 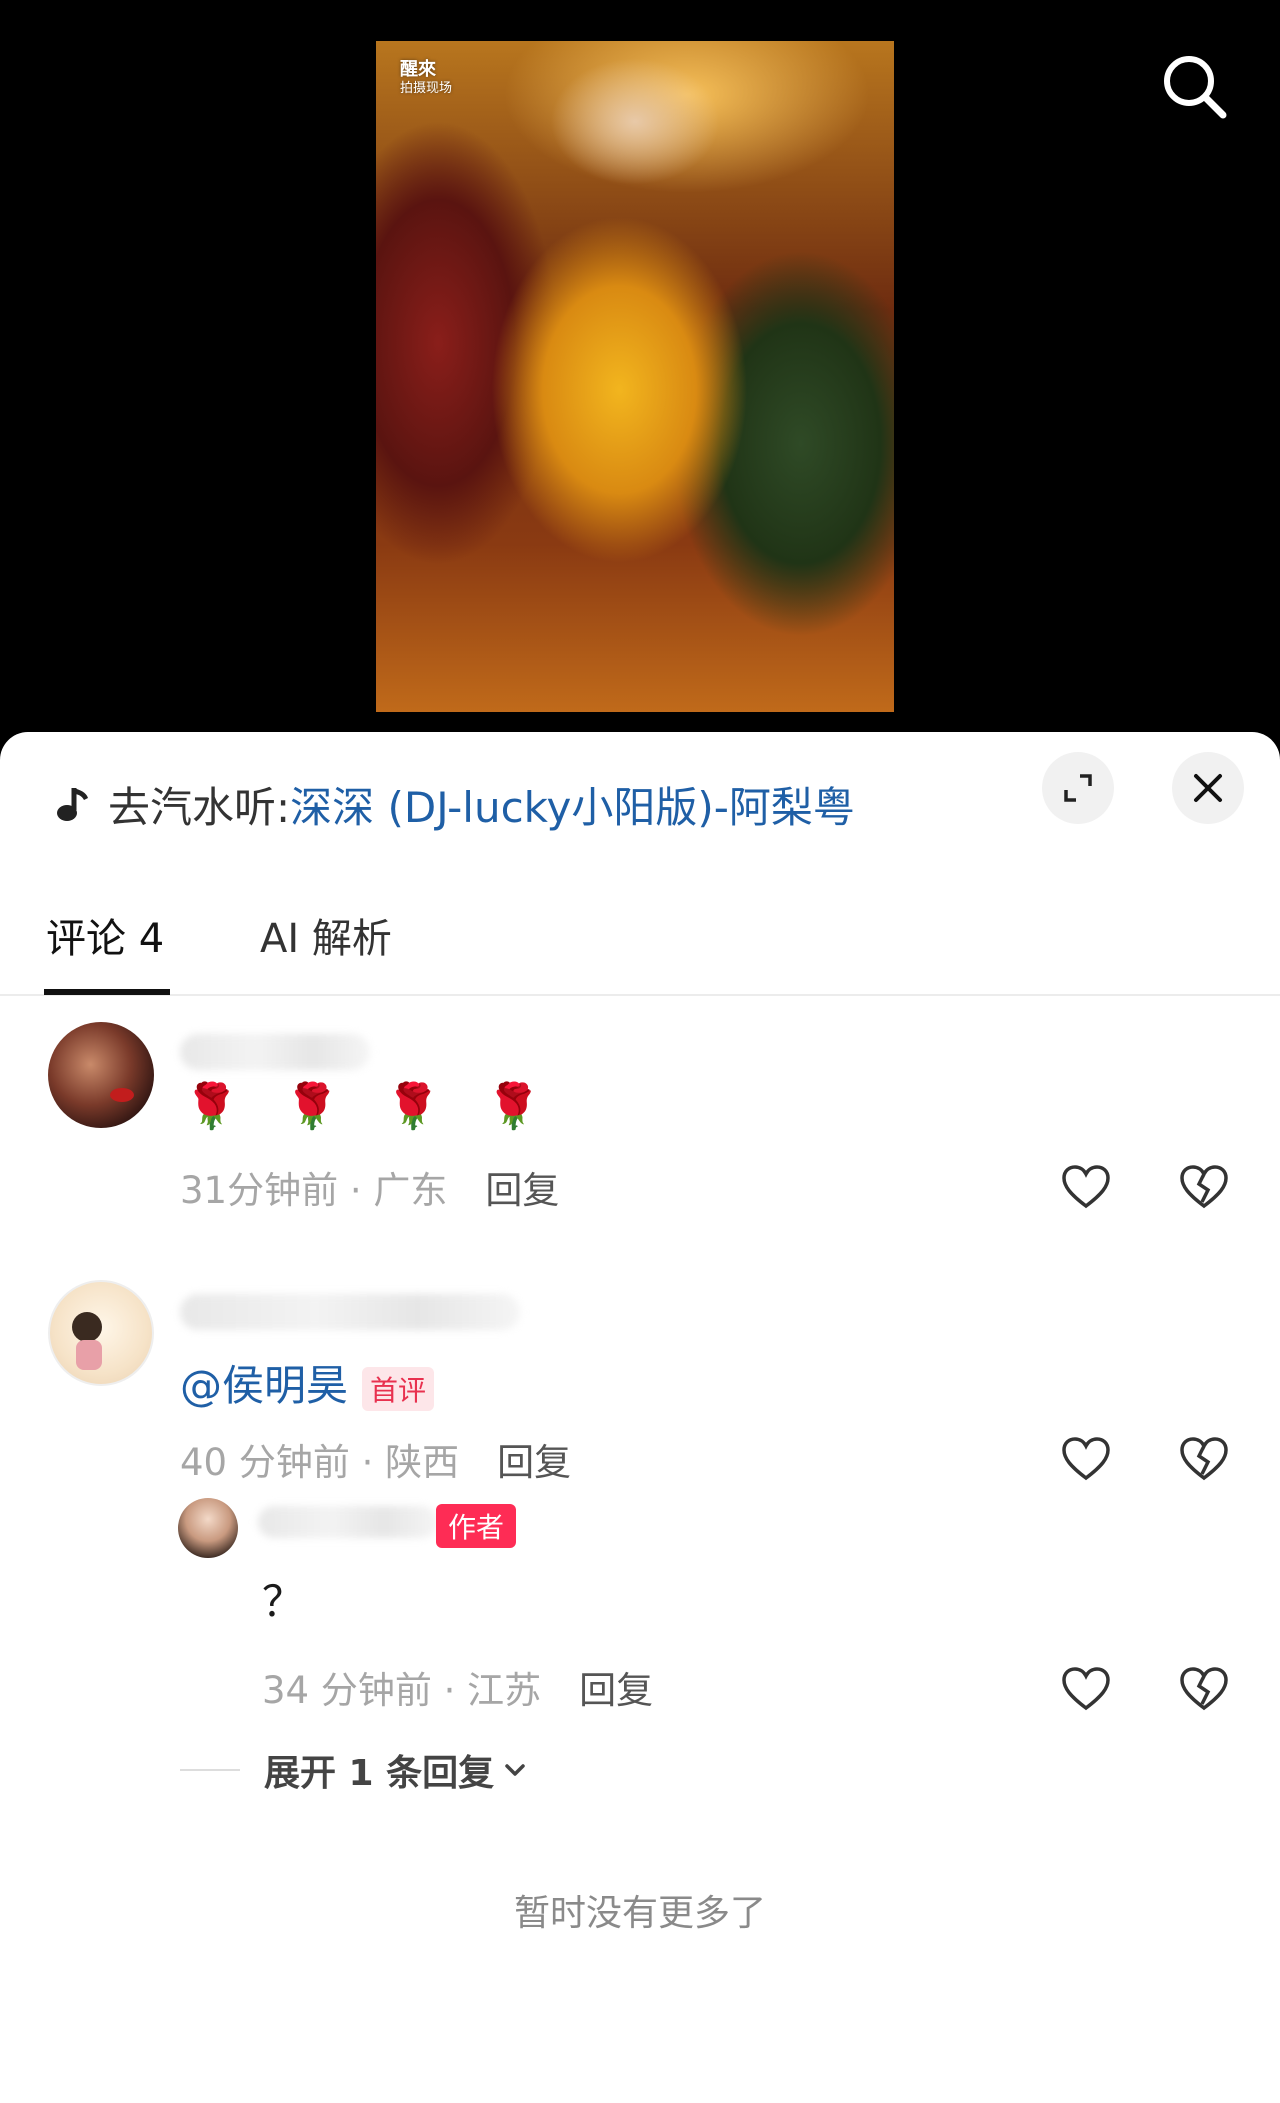 What do you see at coordinates (635, 376) in the screenshot?
I see `video-frame: 醒來 拍摄现场` at bounding box center [635, 376].